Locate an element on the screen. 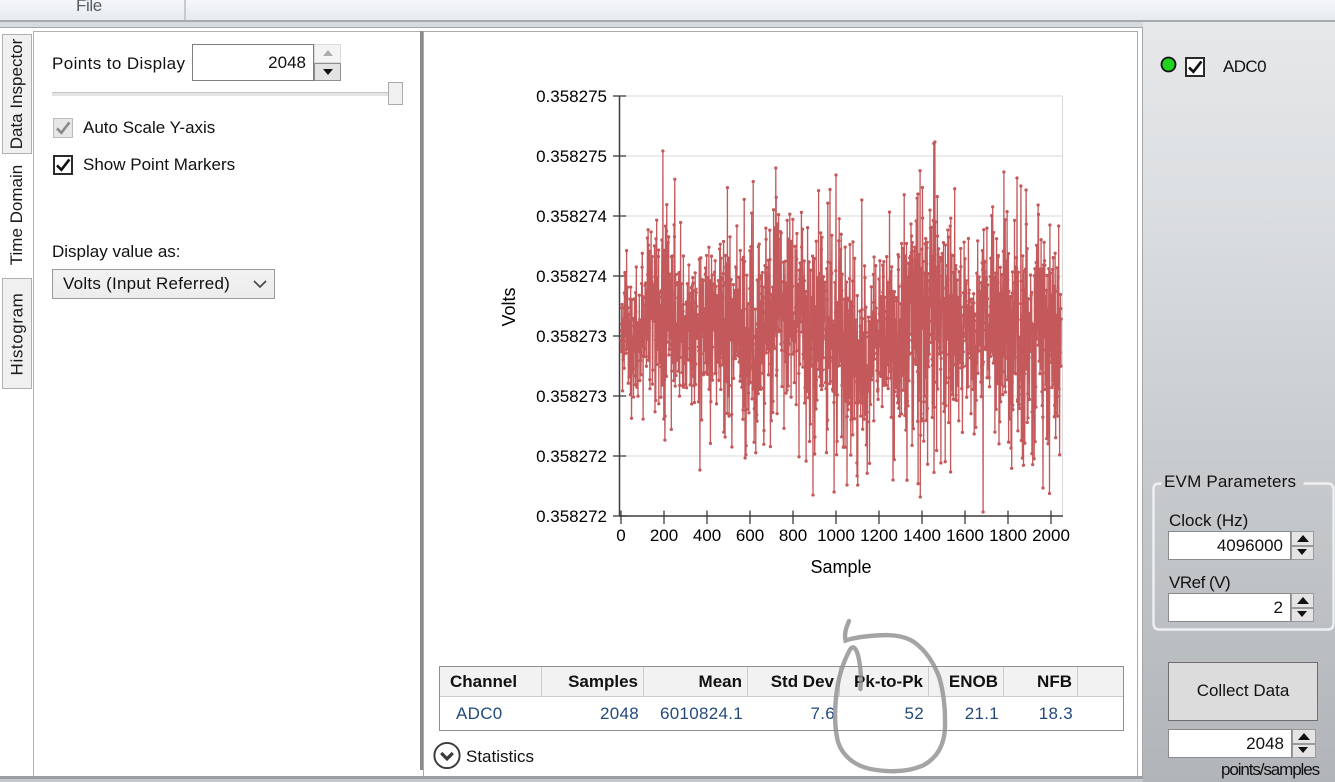 The height and width of the screenshot is (782, 1335). svg-text: 200 is located at coordinates (664, 535).